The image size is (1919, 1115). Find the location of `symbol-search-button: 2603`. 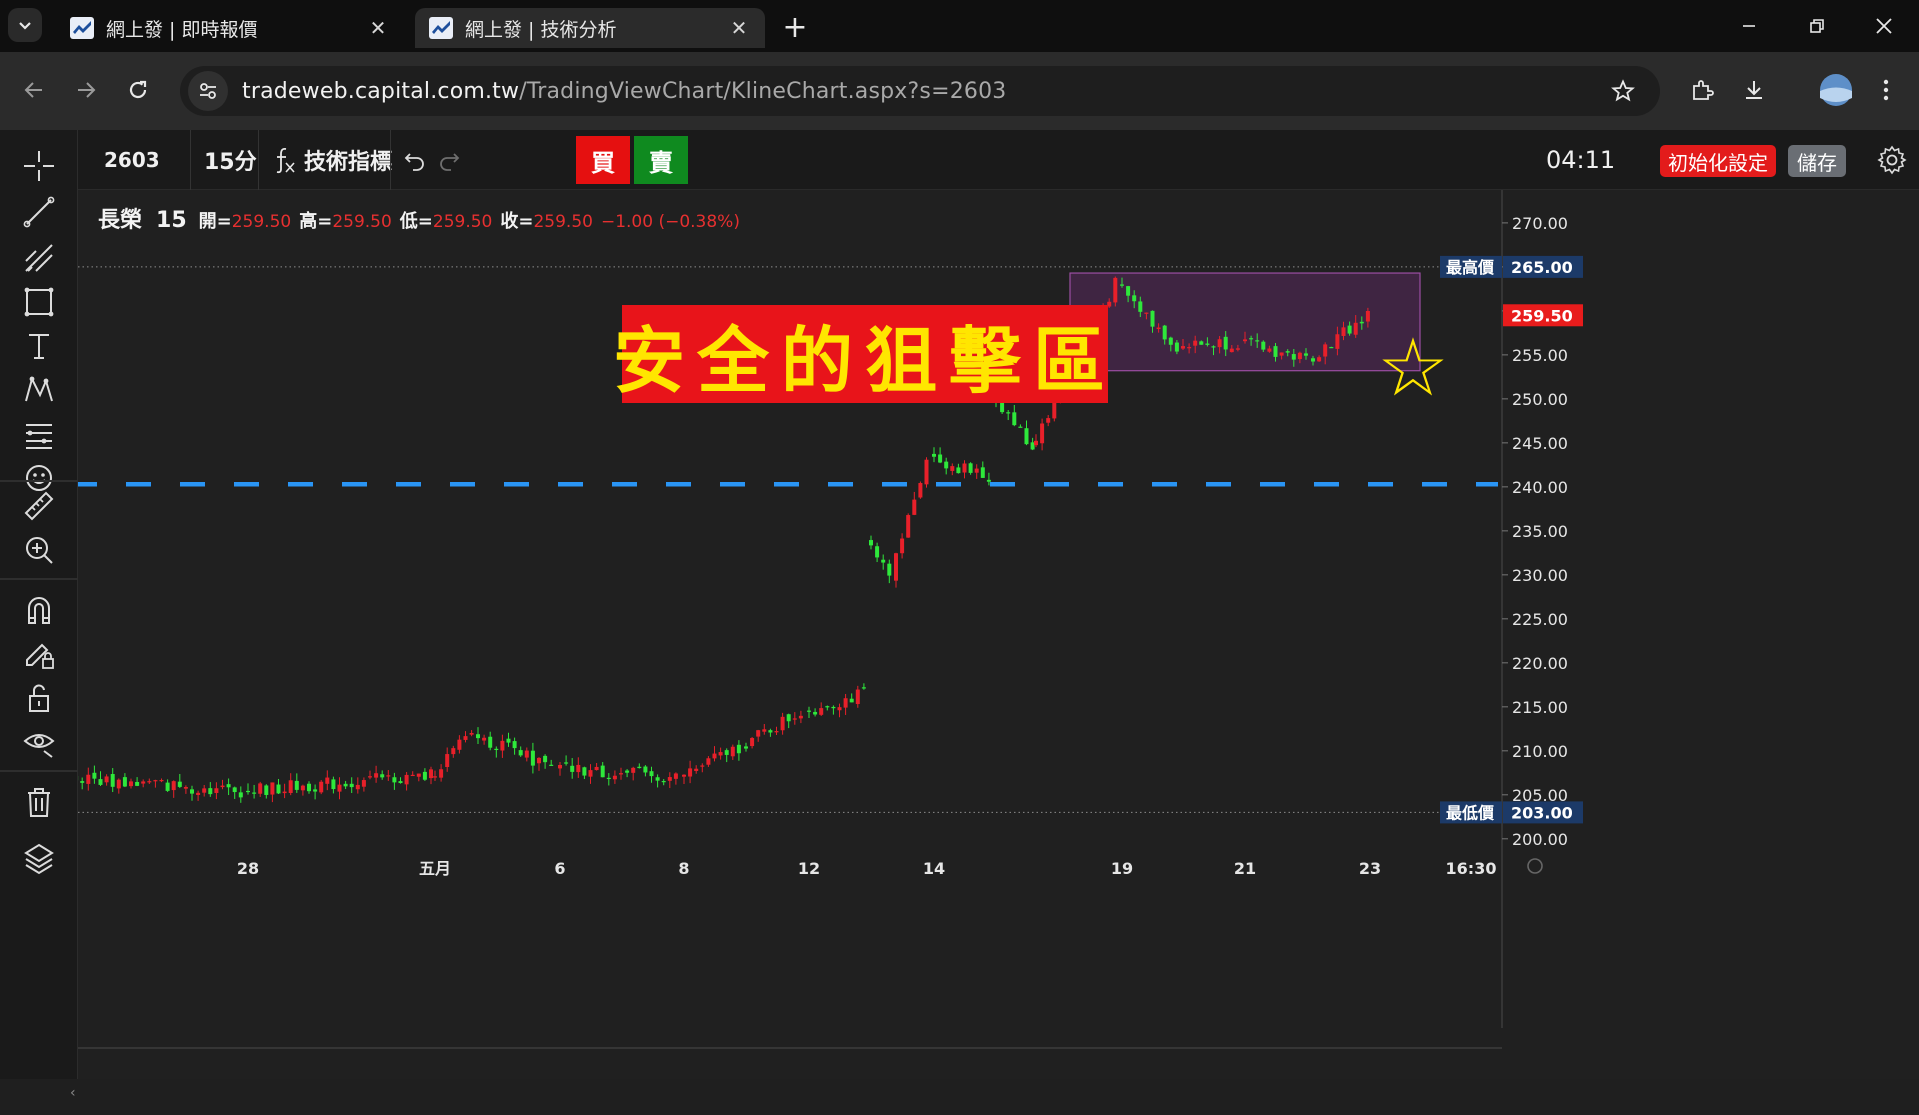

symbol-search-button: 2603 is located at coordinates (132, 160).